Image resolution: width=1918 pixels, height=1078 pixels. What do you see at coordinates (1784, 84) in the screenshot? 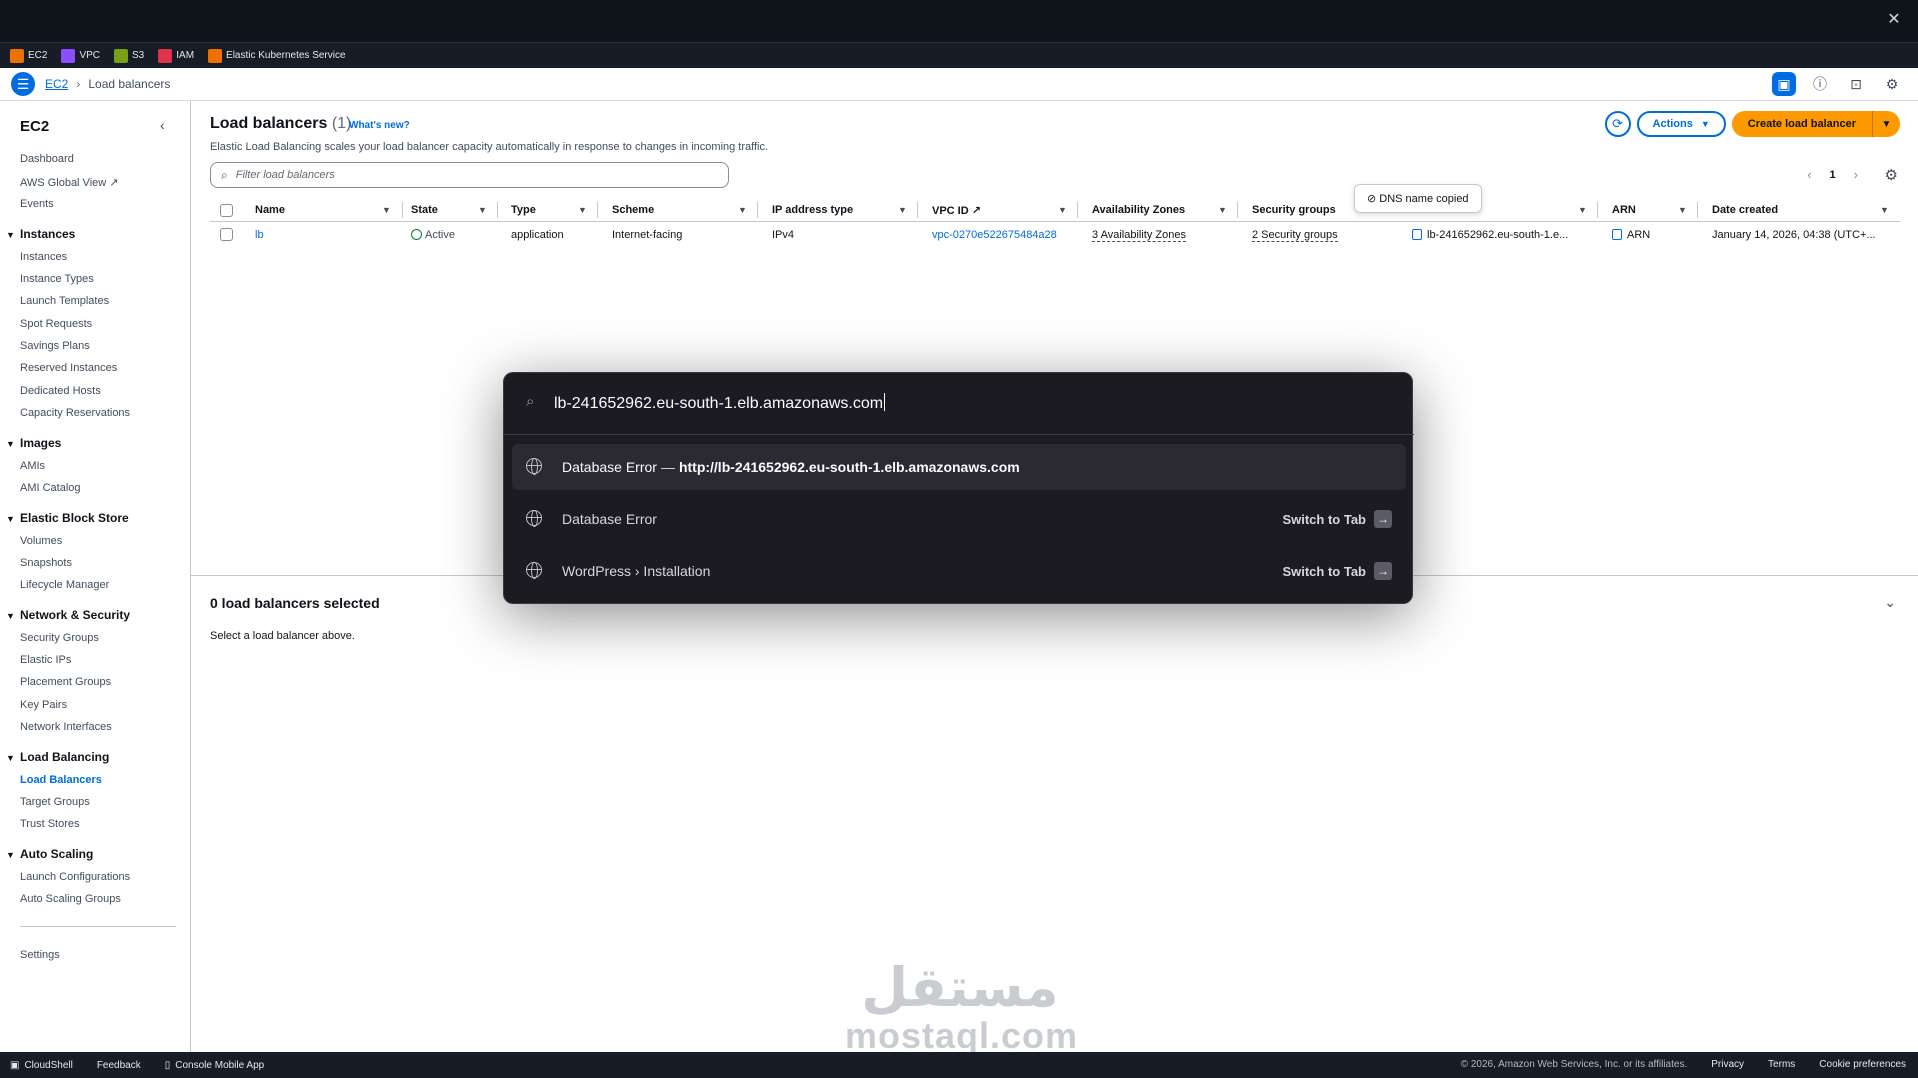
I see `panel-toggle-icon: ▣` at bounding box center [1784, 84].